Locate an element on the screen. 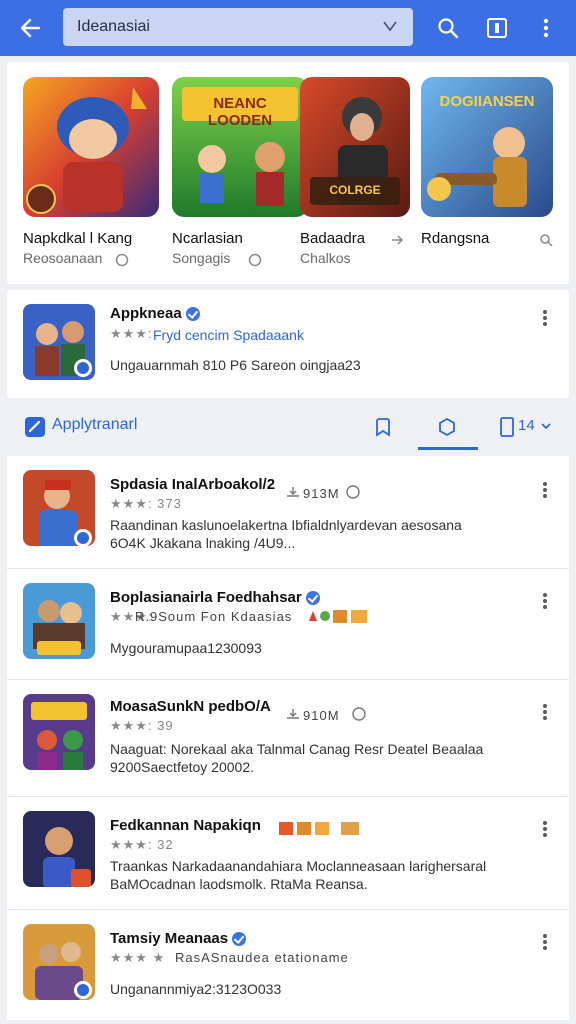 The image size is (576, 1024). spotlight-developer-link: Fryd cencim Spadaaank is located at coordinates (228, 335).